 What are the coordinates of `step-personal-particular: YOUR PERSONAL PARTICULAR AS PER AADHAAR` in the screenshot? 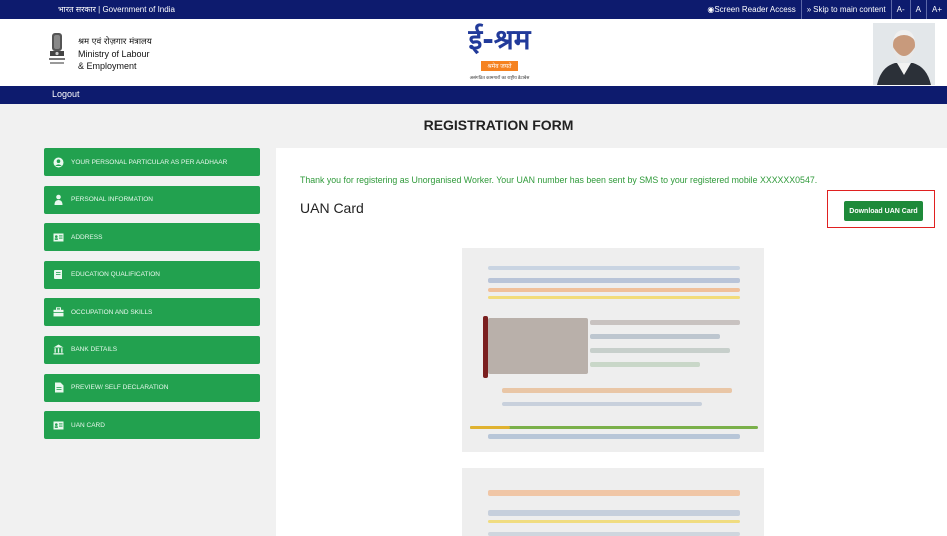 It's located at (152, 162).